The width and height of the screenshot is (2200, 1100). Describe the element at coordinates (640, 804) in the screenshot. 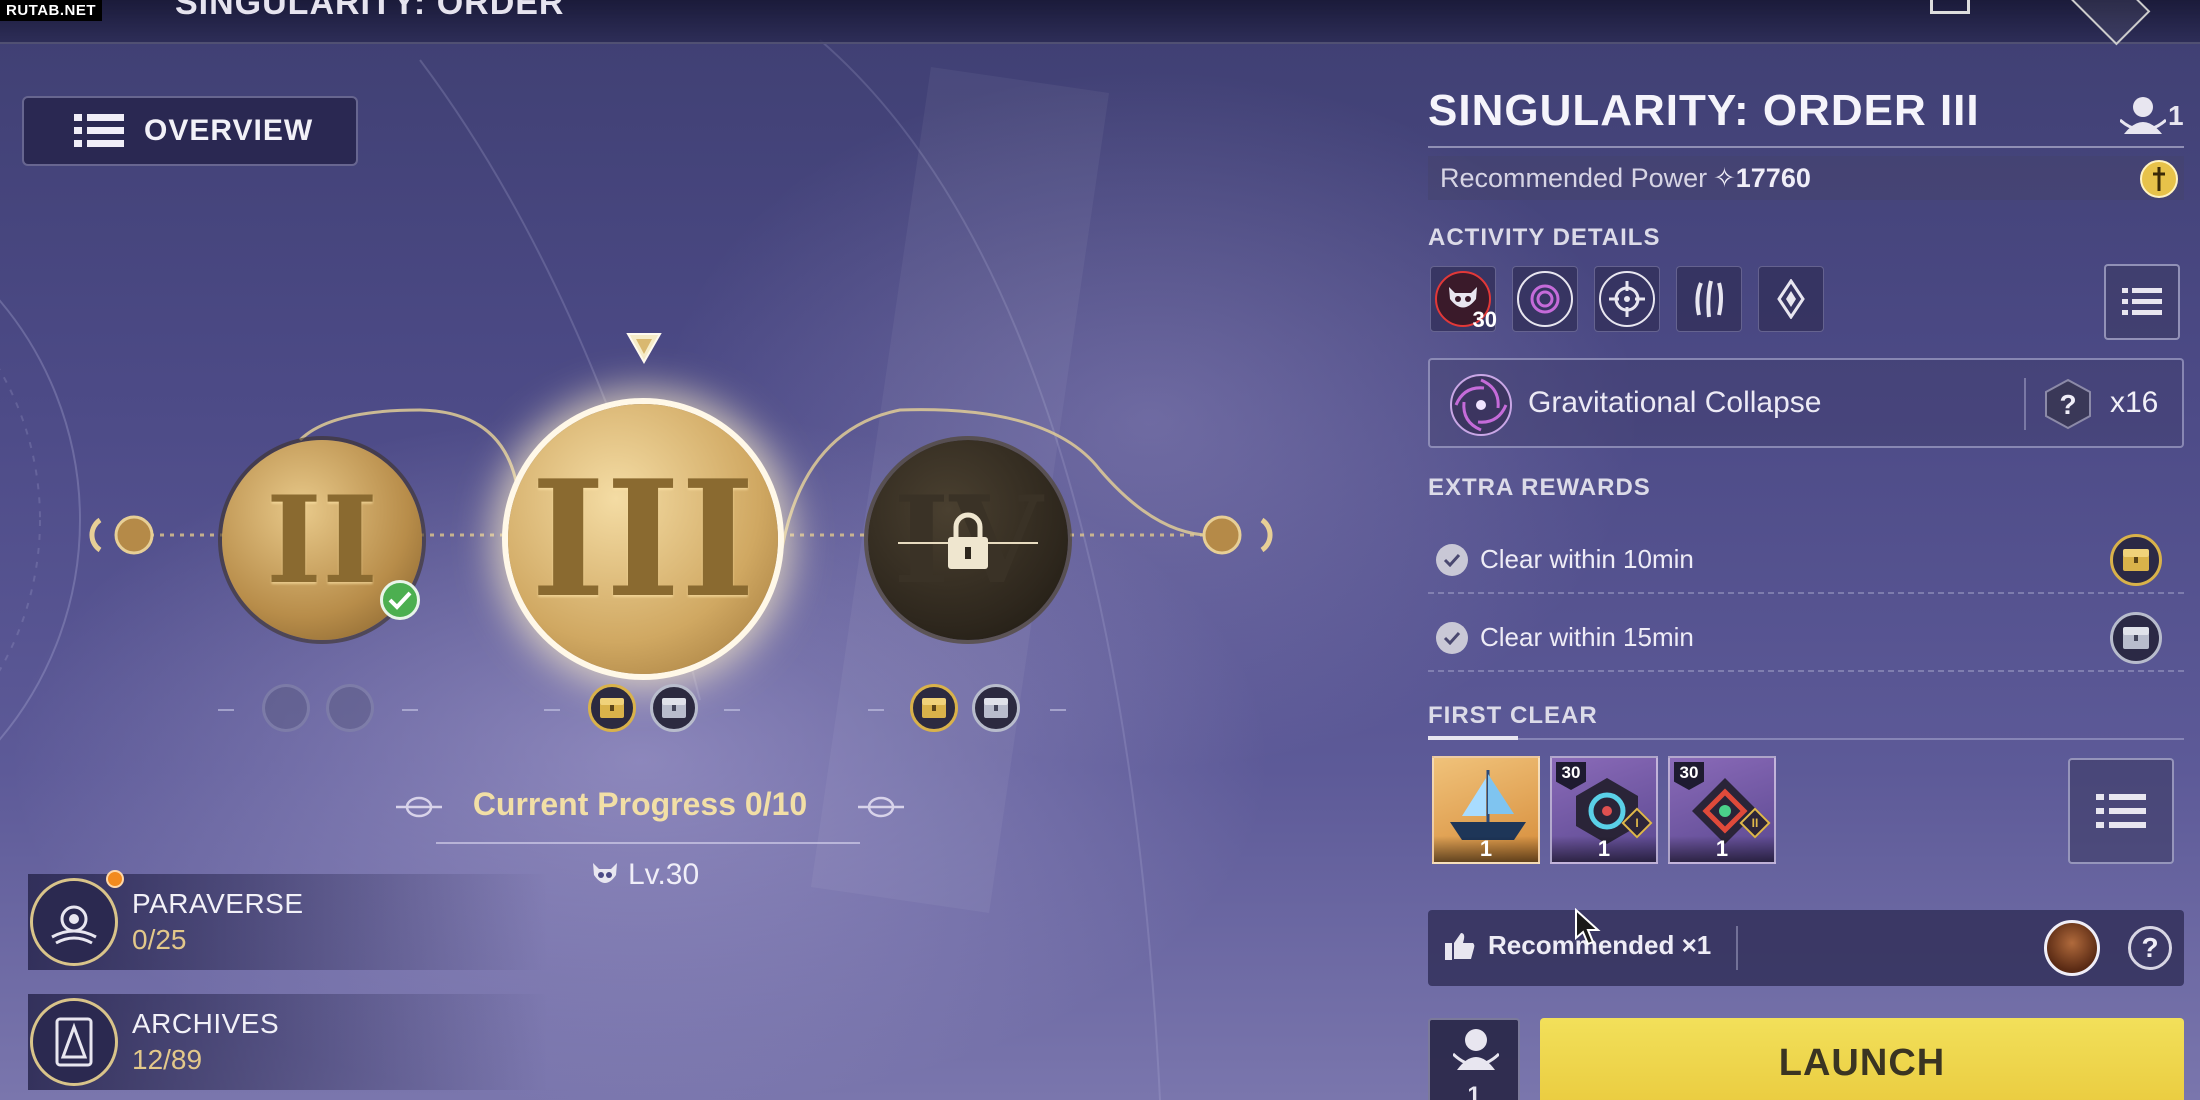

I see `progress-label: Current Progress 0/10` at that location.